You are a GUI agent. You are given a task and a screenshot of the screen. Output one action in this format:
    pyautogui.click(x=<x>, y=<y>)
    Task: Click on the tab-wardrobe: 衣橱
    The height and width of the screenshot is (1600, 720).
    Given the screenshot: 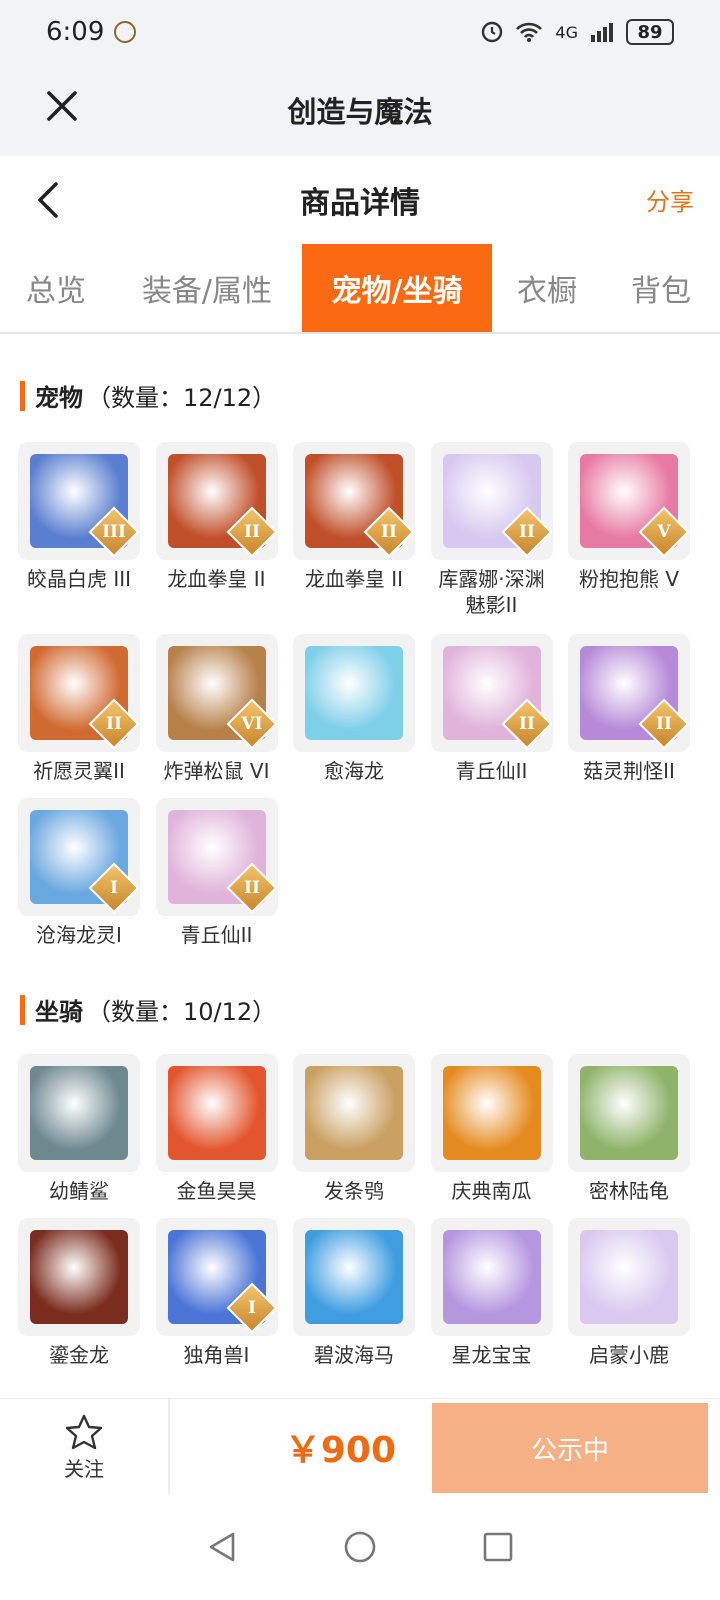 What is the action you would take?
    pyautogui.click(x=547, y=288)
    